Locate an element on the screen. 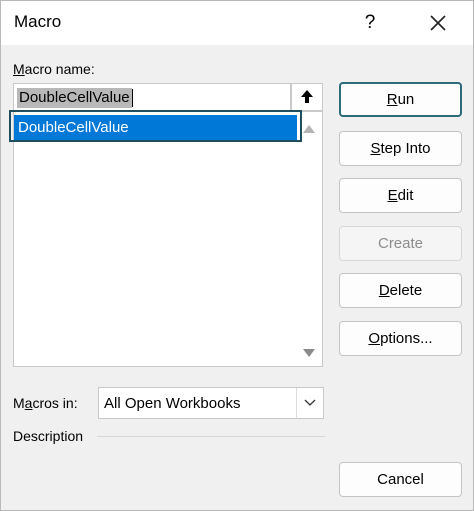 The height and width of the screenshot is (511, 474). edit-button: Edit is located at coordinates (400, 195).